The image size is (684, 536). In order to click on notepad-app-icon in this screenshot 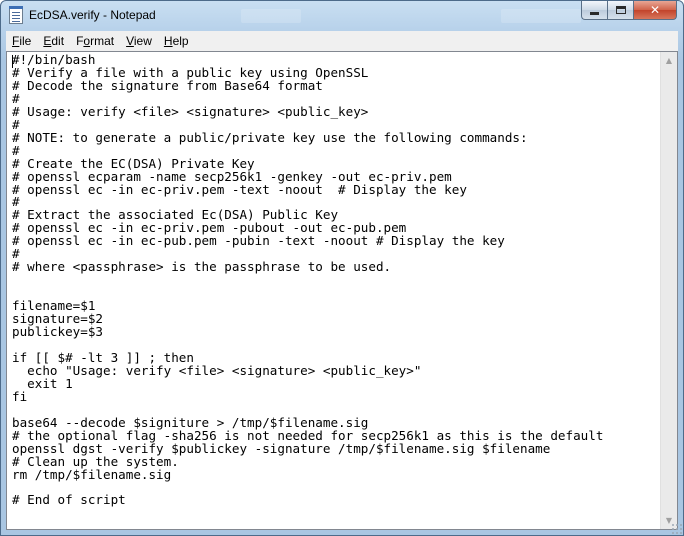, I will do `click(16, 15)`.